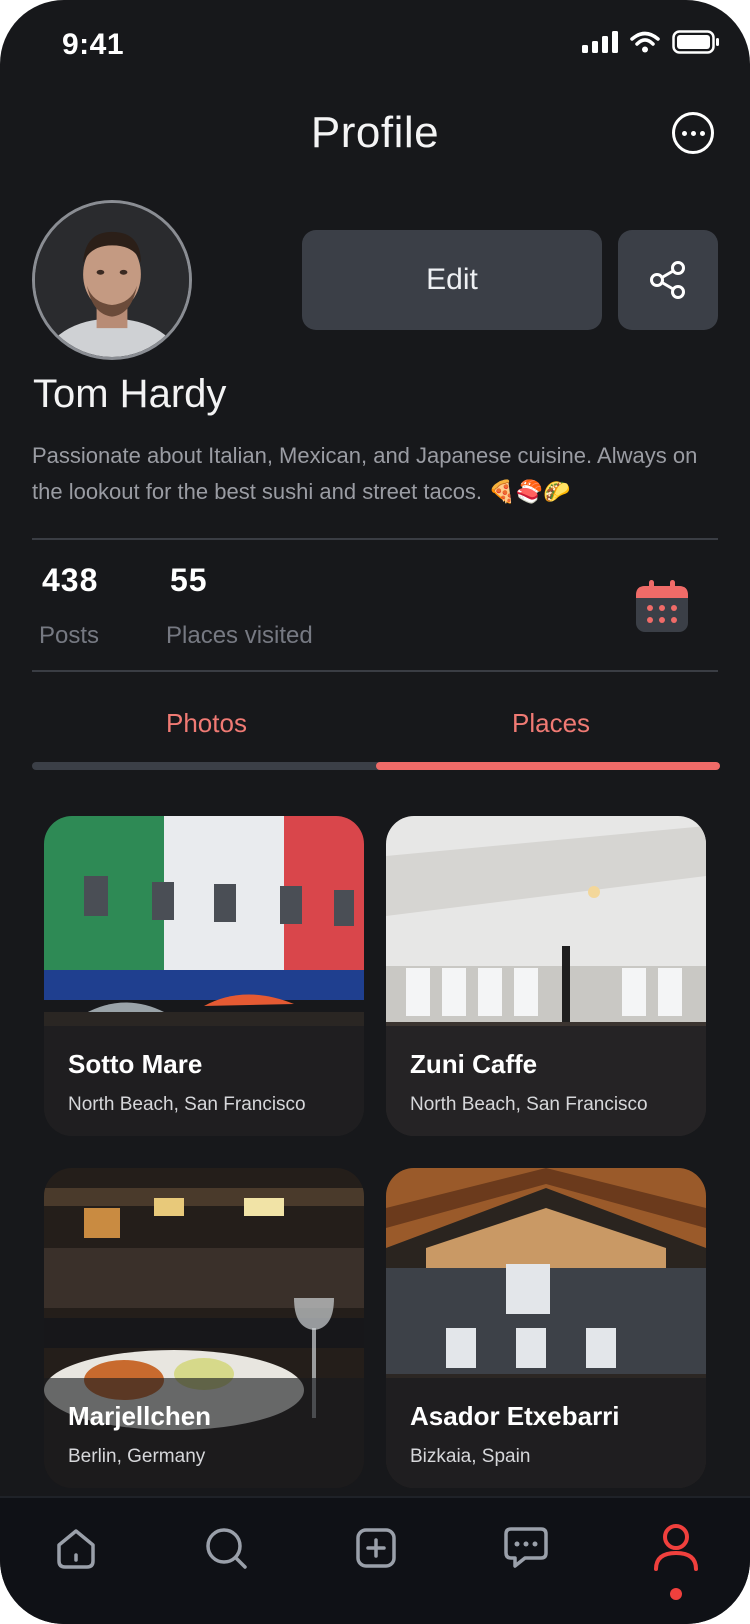 The image size is (750, 1624). I want to click on share-icon, so click(667, 280).